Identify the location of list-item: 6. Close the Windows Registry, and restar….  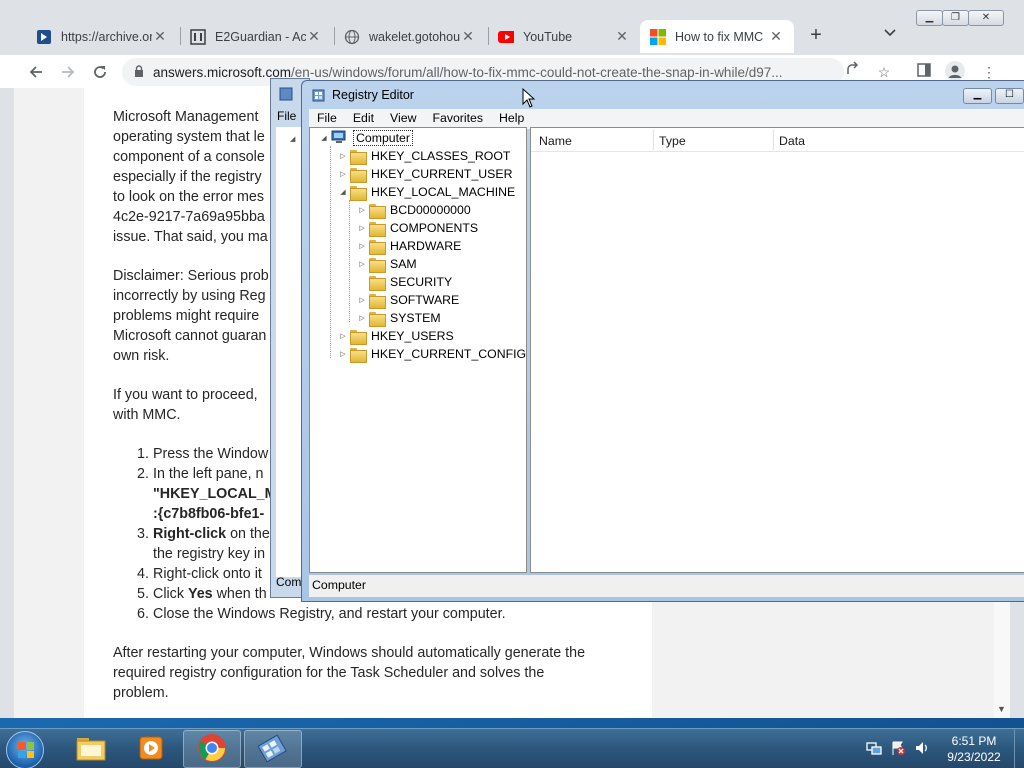
(321, 614).